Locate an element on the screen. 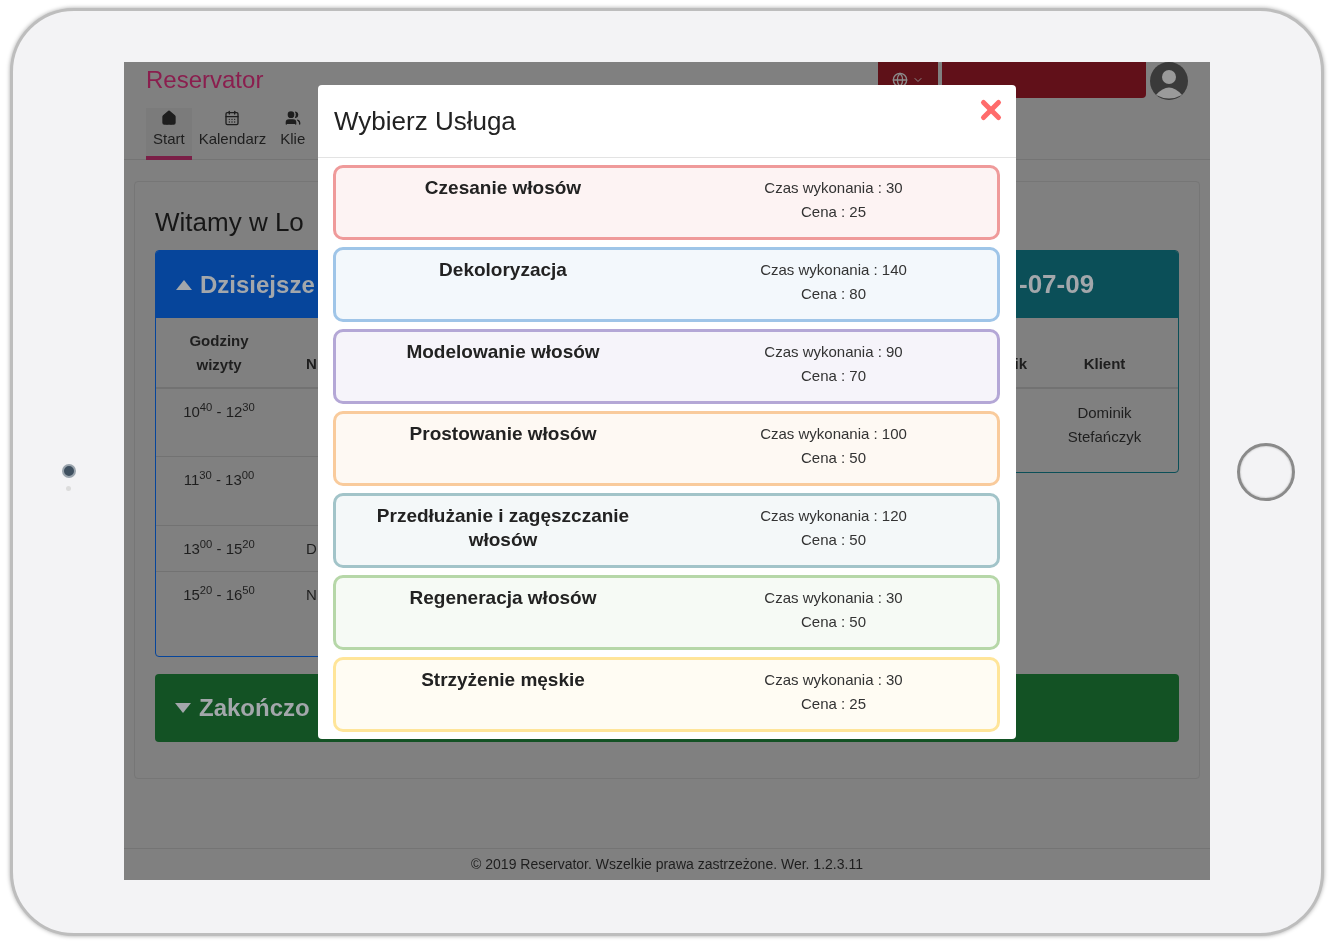  sensor-icon is located at coordinates (68, 488).